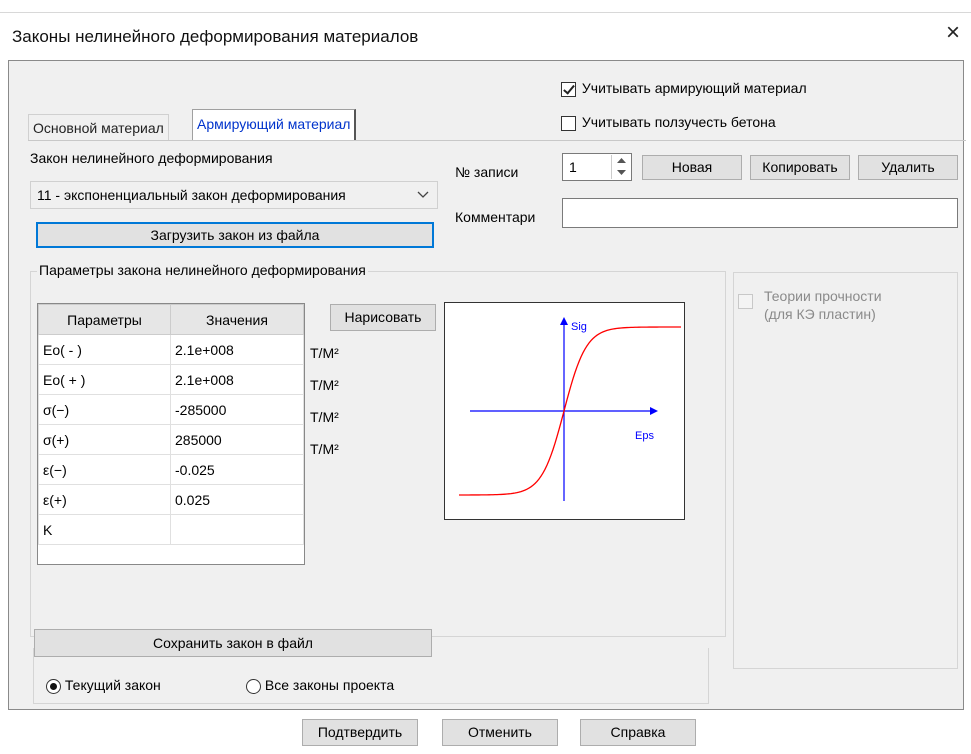 The image size is (971, 754). Describe the element at coordinates (104, 529) in the screenshot. I see `param-name: K` at that location.